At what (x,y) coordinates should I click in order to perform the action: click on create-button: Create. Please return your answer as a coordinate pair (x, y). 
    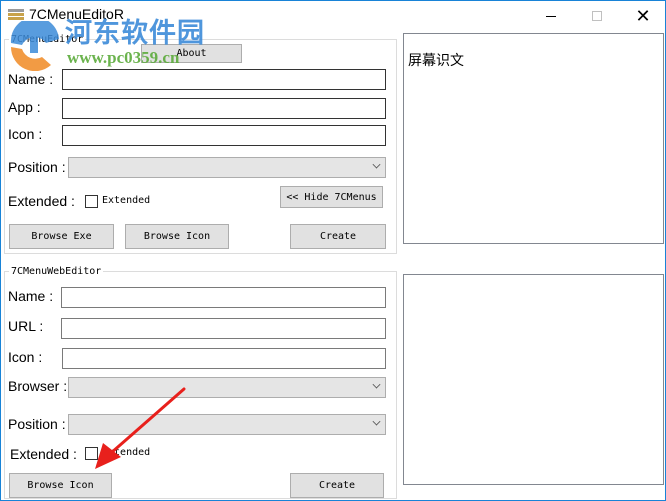
    Looking at the image, I should click on (338, 236).